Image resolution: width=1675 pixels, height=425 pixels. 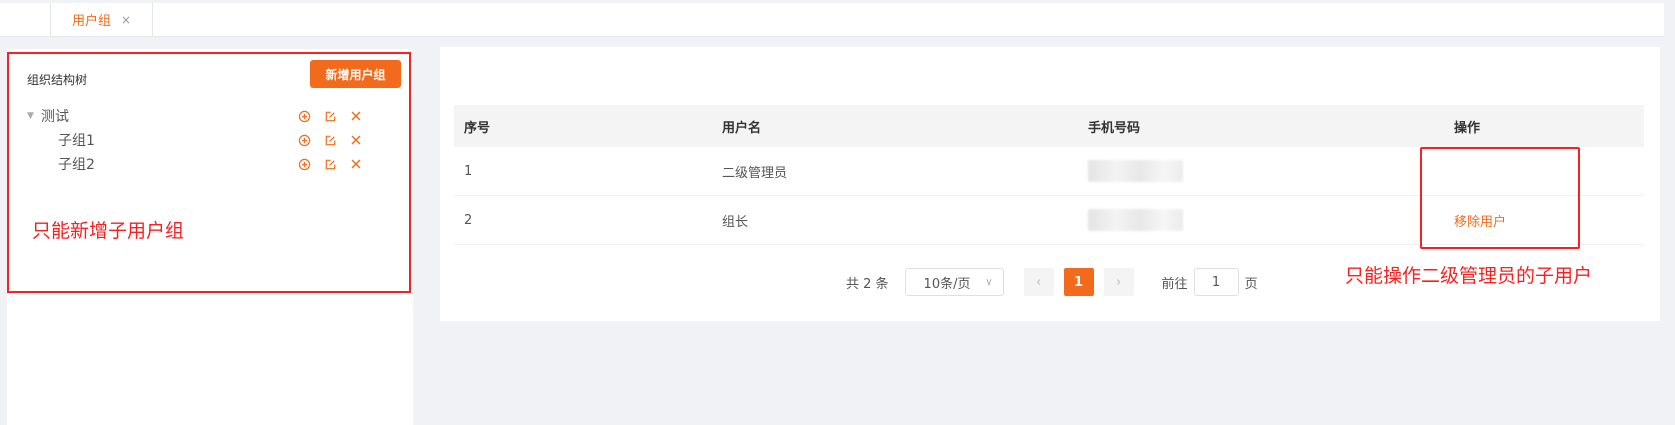 What do you see at coordinates (468, 171) in the screenshot?
I see `cell-index: 1` at bounding box center [468, 171].